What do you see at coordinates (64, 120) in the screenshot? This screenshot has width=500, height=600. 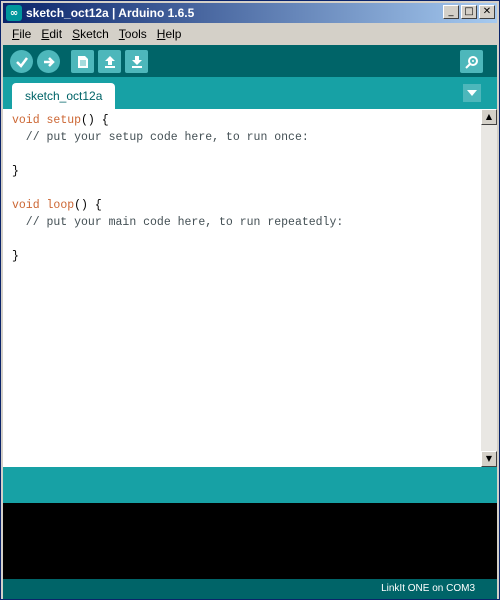 I see `function-name: setup` at bounding box center [64, 120].